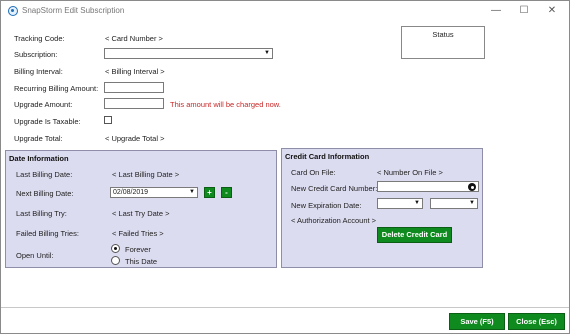 This screenshot has height=334, width=570. Describe the element at coordinates (552, 11) in the screenshot. I see `close-window-button: ✕` at that location.